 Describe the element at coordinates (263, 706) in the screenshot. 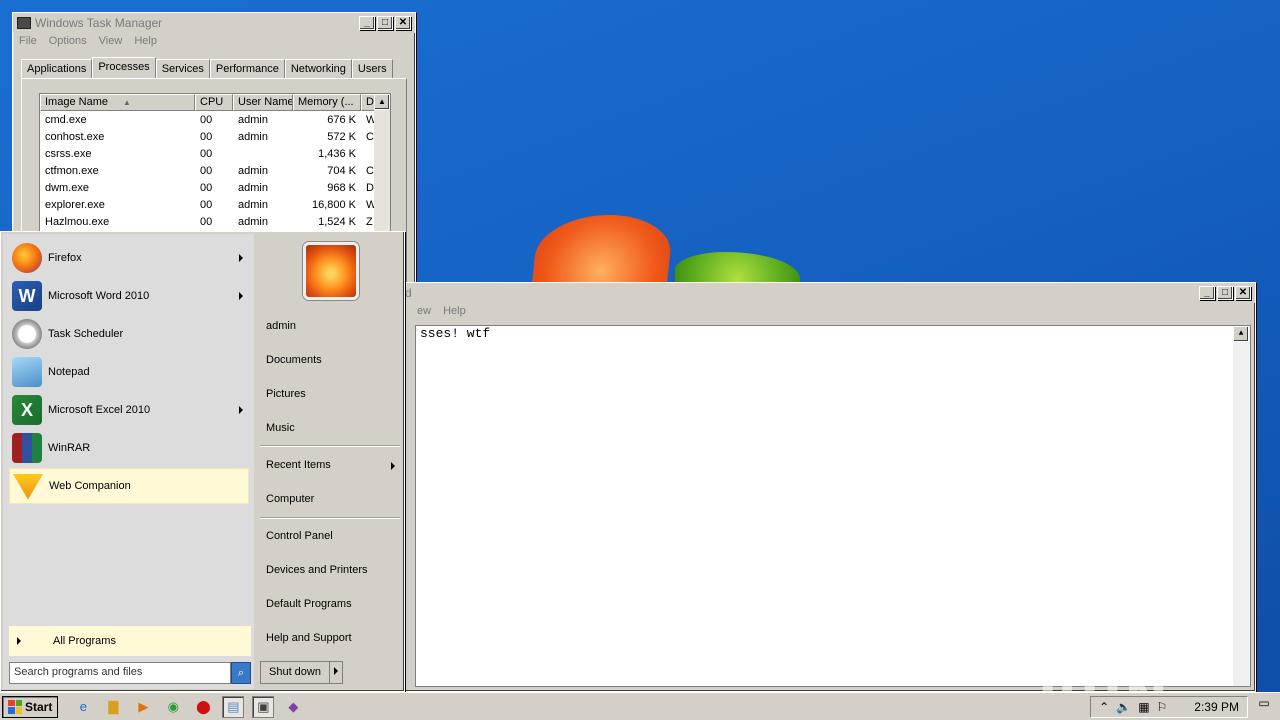

I see `task-manager-taskbar-icon: ▣` at that location.